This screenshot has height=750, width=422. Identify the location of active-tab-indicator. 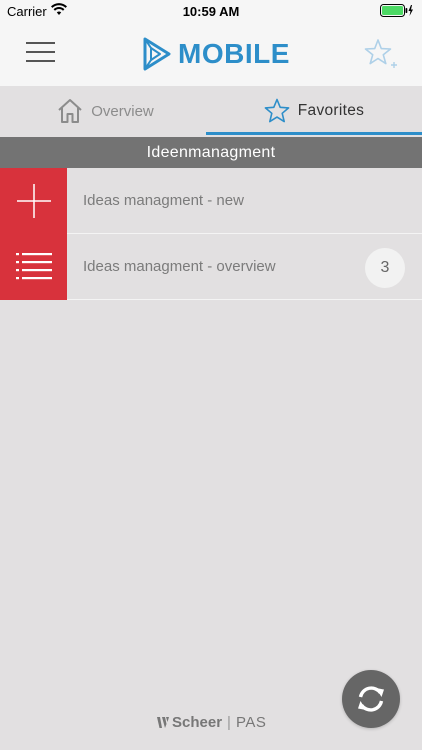
(314, 133).